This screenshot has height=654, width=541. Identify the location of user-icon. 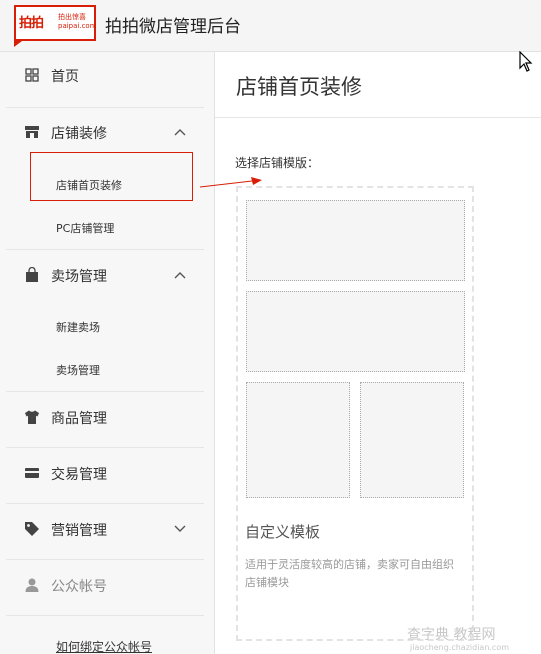
(32, 585).